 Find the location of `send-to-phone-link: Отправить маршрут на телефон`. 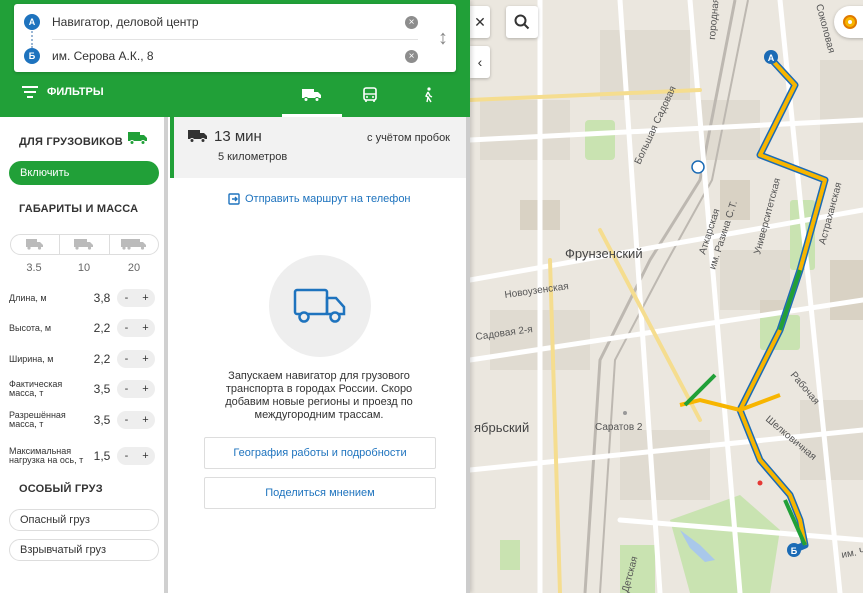

send-to-phone-link: Отправить маршрут на телефон is located at coordinates (319, 199).